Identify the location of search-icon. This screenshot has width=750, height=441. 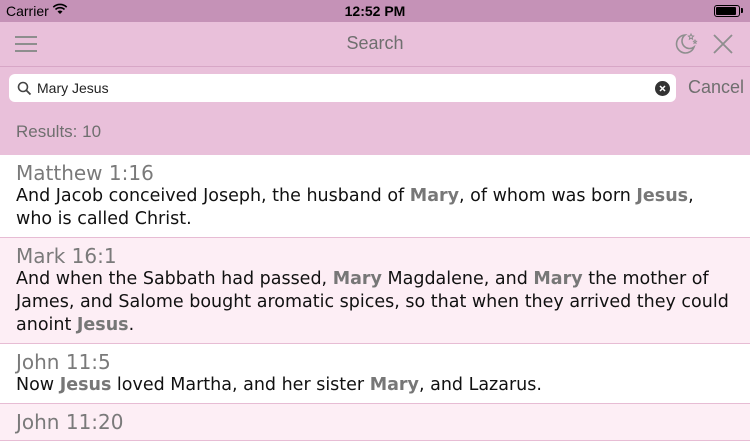
(24, 88).